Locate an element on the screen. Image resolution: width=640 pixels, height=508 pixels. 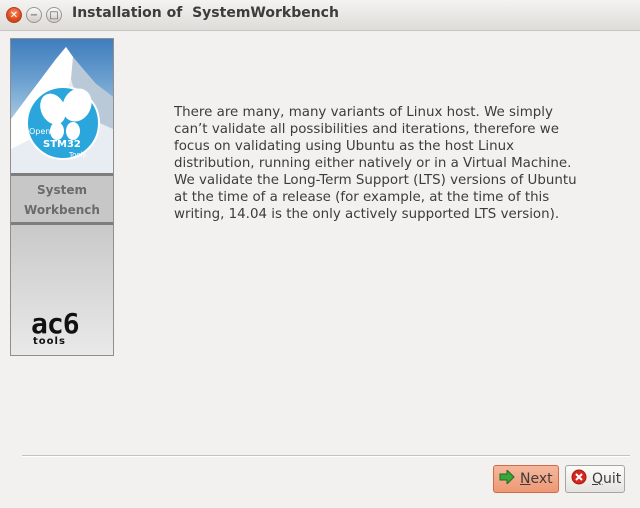
logo-text-open: Open is located at coordinates (39, 131).